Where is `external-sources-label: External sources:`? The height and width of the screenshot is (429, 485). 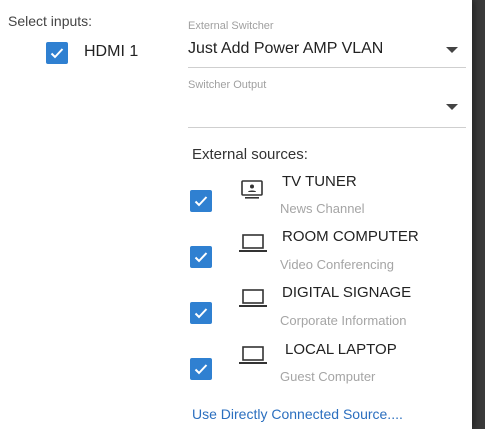 external-sources-label: External sources: is located at coordinates (250, 154).